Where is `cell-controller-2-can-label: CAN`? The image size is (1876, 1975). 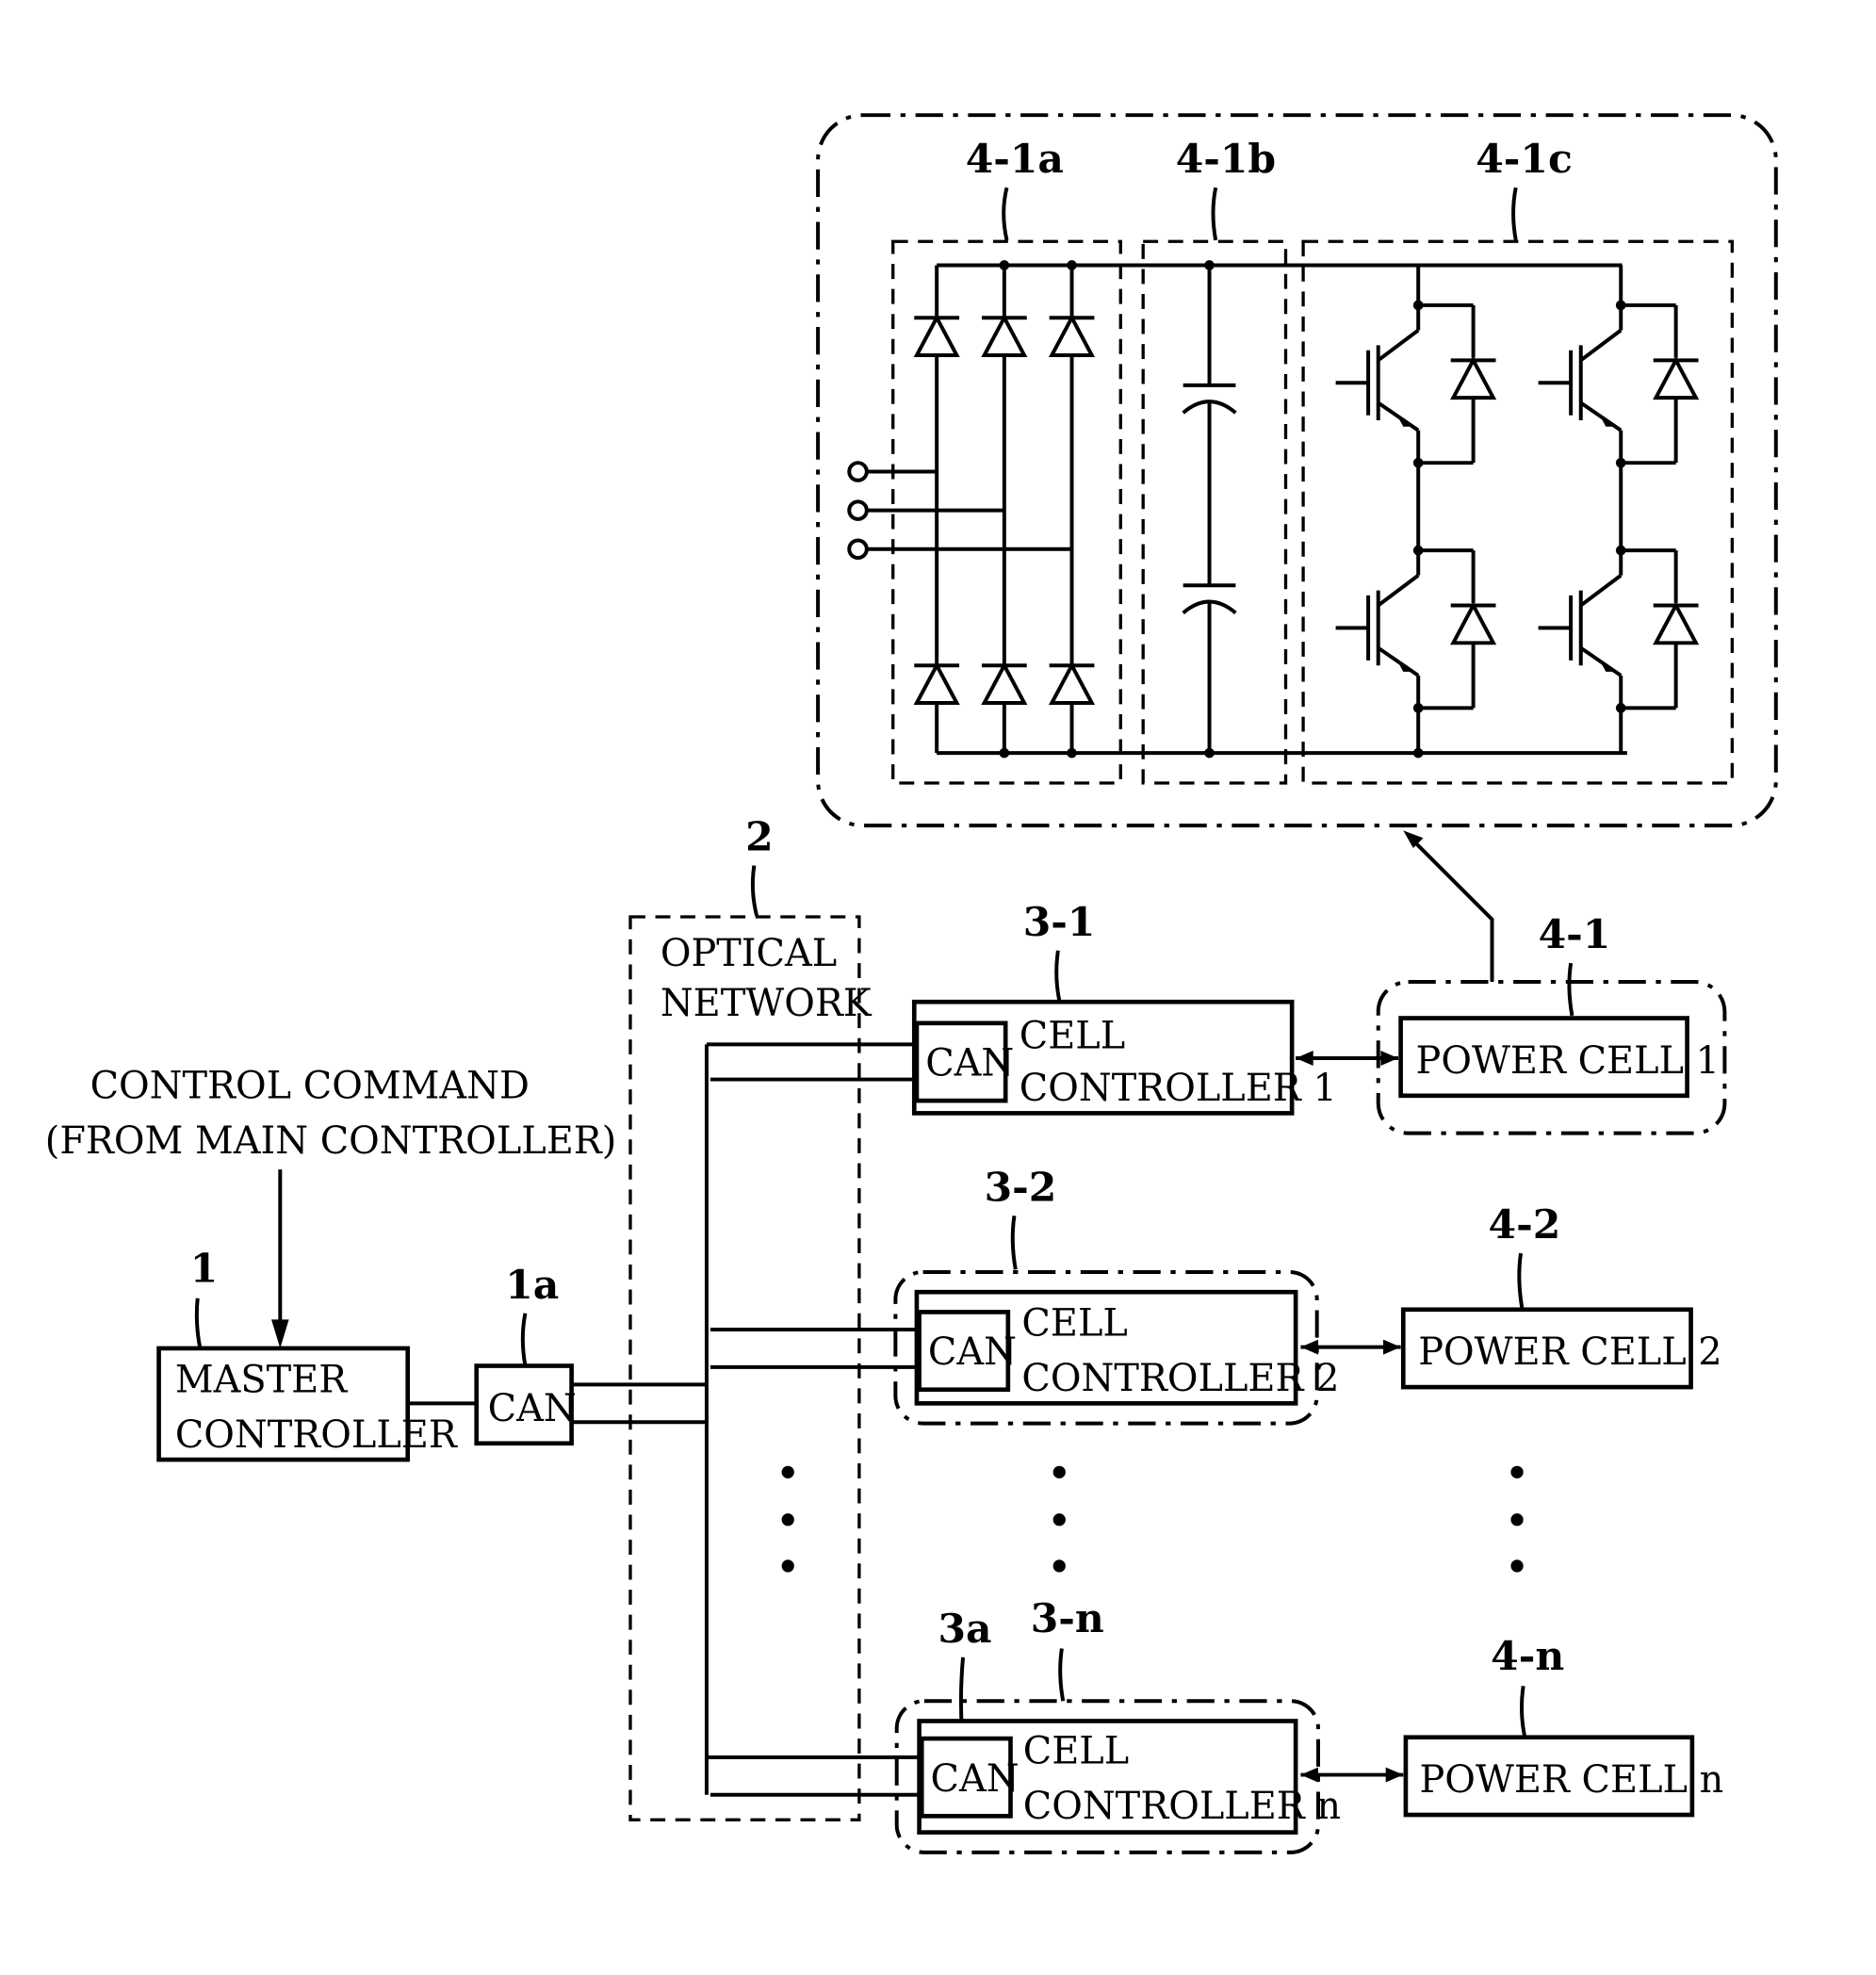
cell-controller-2-can-label: CAN is located at coordinates (973, 1352).